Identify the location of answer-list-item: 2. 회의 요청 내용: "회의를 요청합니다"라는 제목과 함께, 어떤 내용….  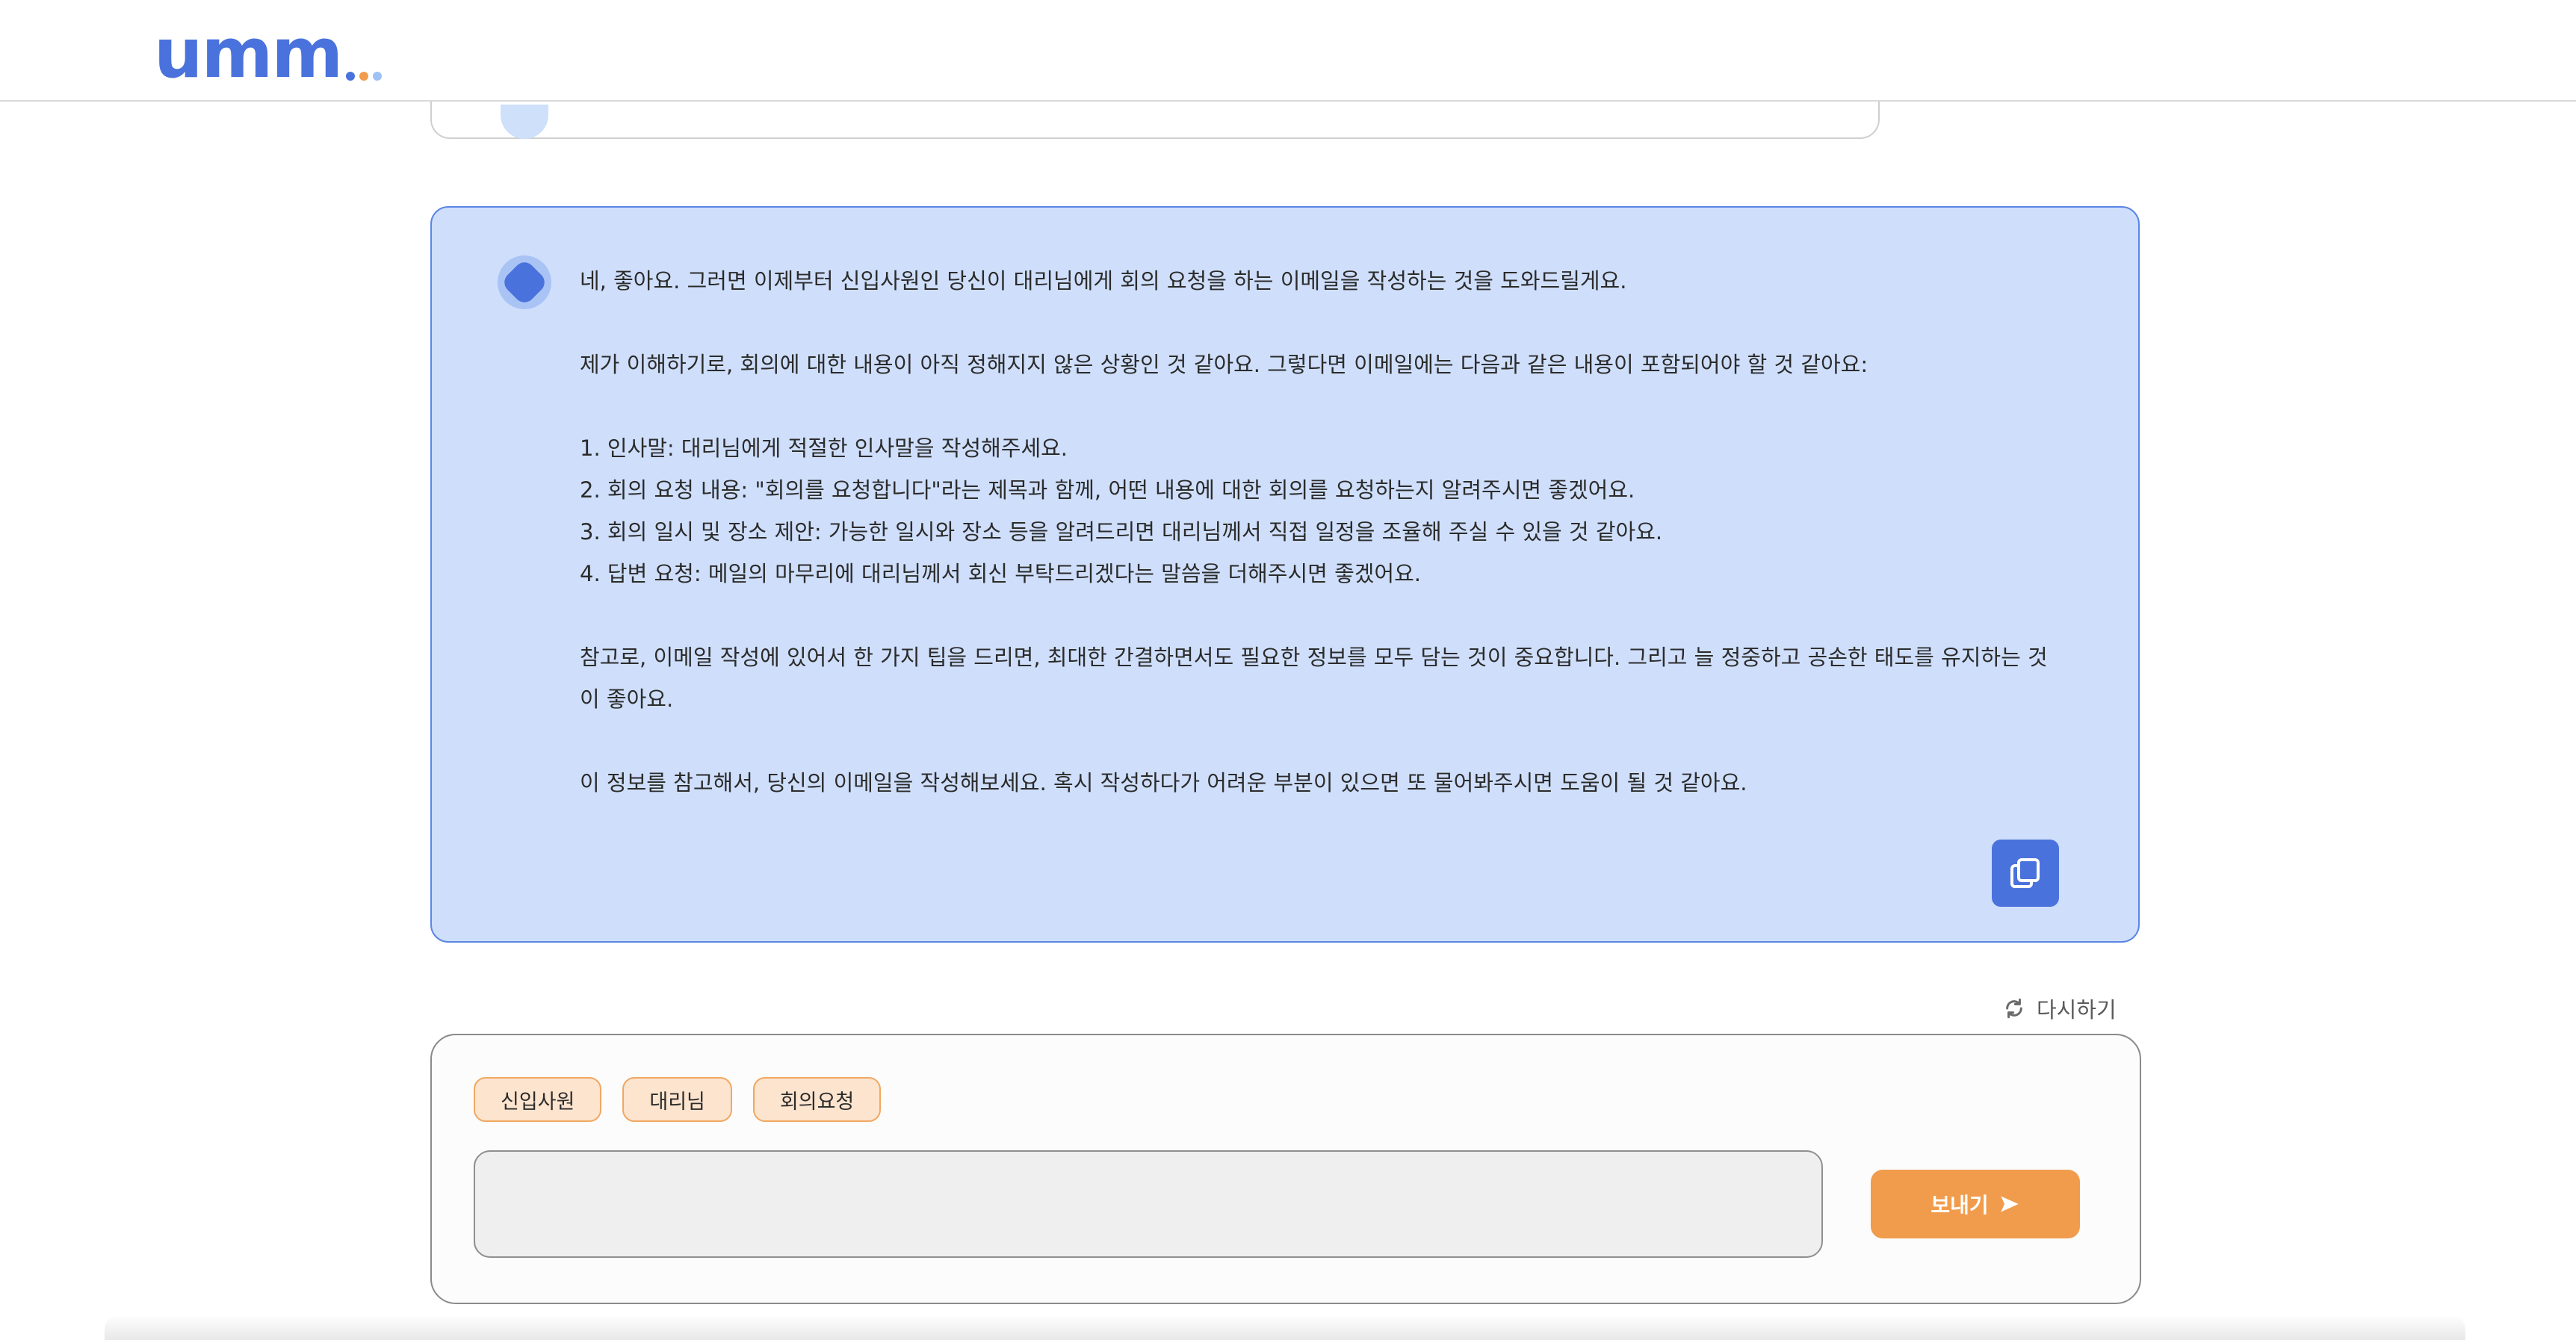
(1107, 490).